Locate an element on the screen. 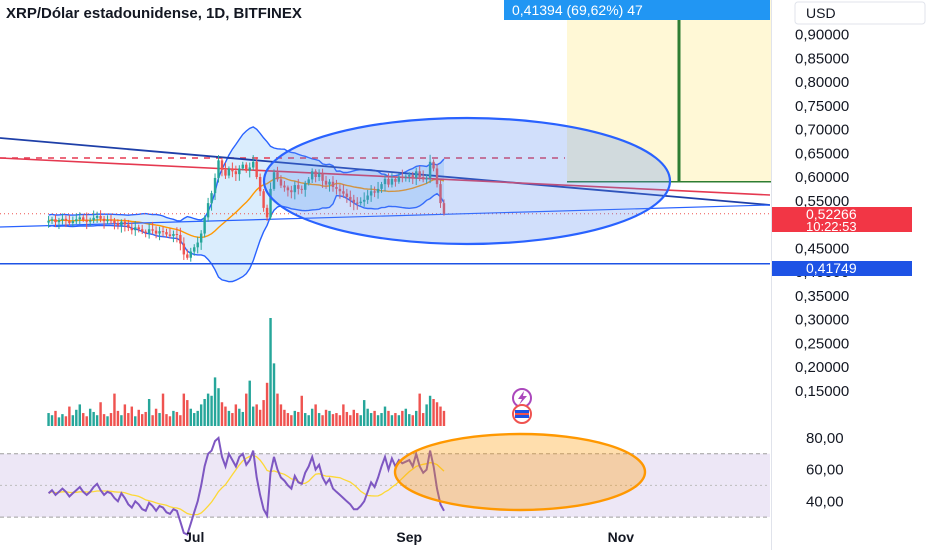  countdown-badge: 10:22:53 is located at coordinates (831, 226).